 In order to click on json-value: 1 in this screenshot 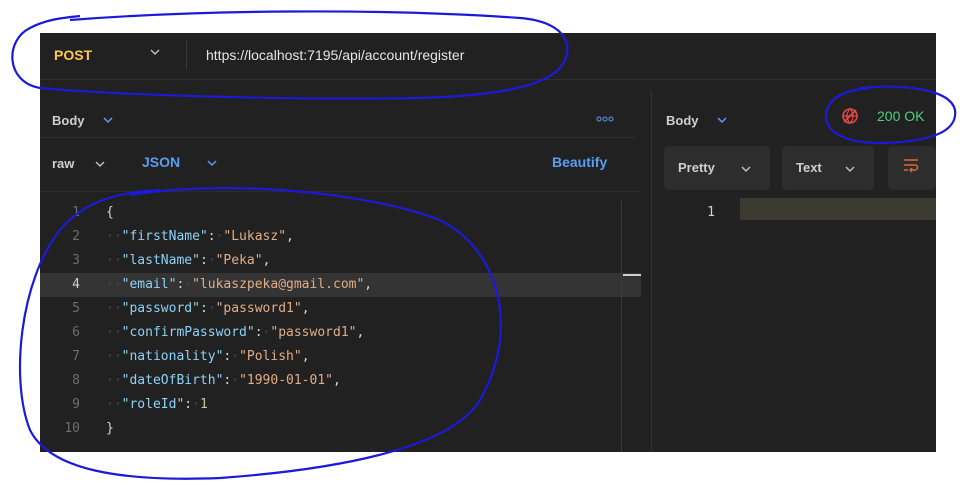, I will do `click(203, 404)`.